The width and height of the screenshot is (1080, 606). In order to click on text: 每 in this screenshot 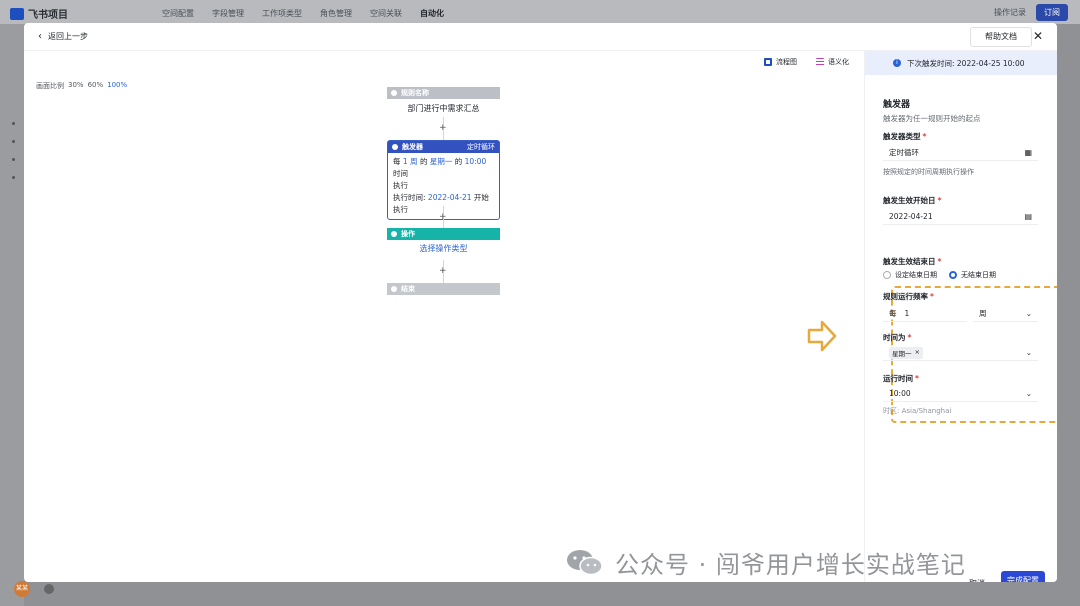, I will do `click(397, 161)`.